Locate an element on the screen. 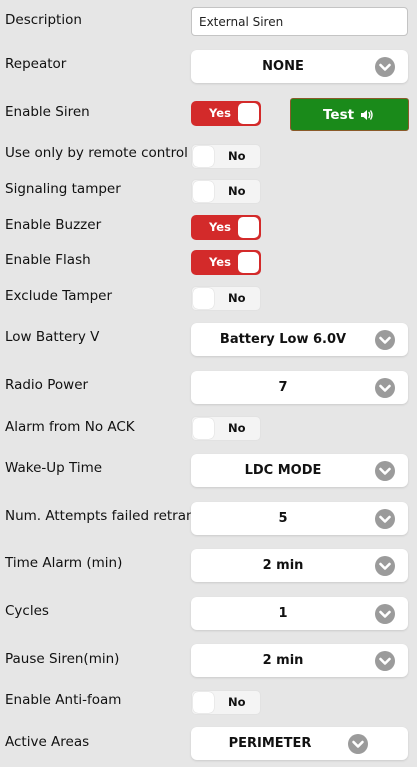  enable-buzzer-toggle: Yes is located at coordinates (226, 227).